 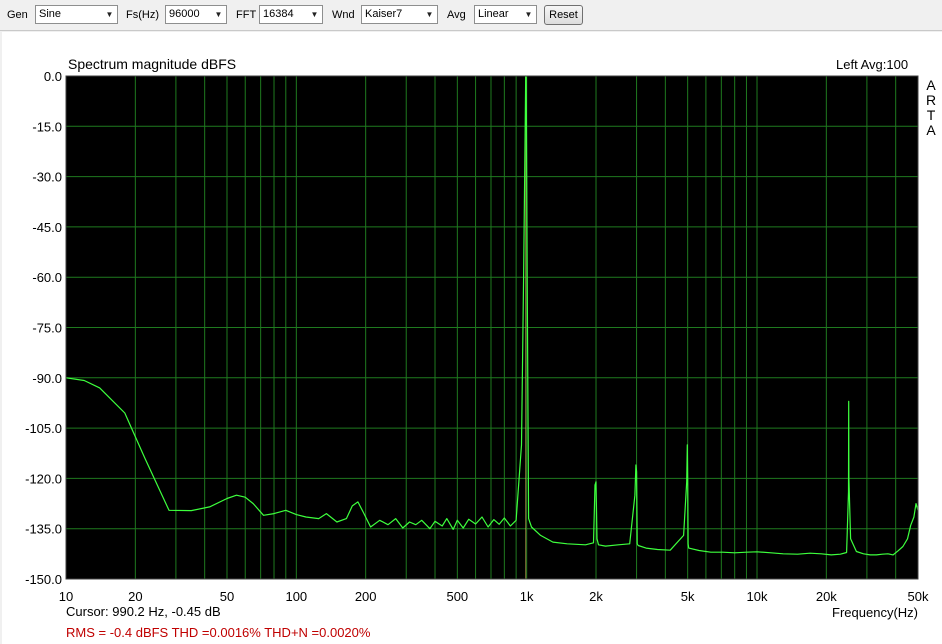 I want to click on y-tick-label: -60.0, so click(x=47, y=277).